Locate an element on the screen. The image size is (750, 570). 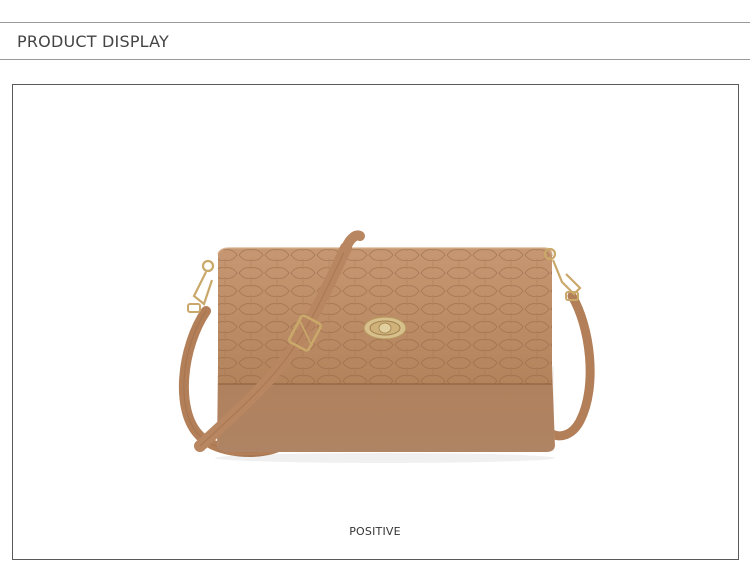
section-title: PRODUCT DISPLAY is located at coordinates (93, 41).